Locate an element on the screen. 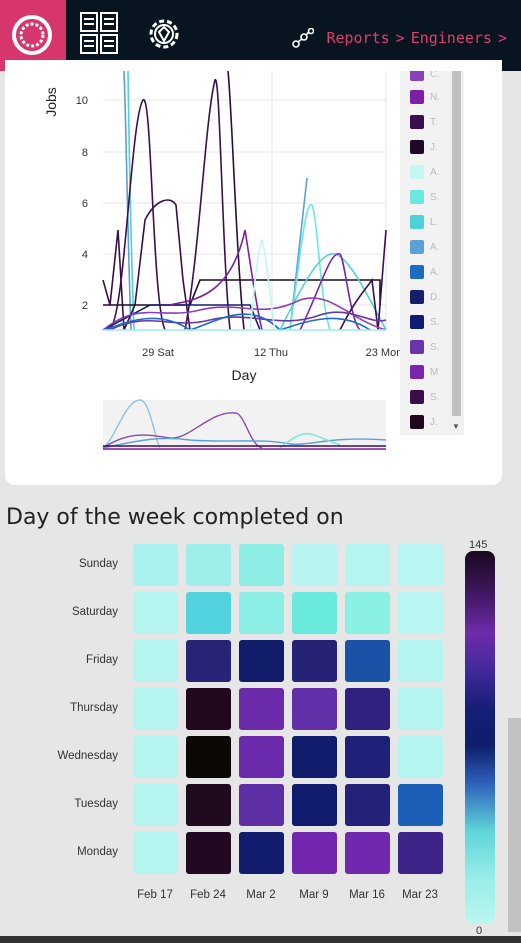  range-navigator is located at coordinates (244, 425).